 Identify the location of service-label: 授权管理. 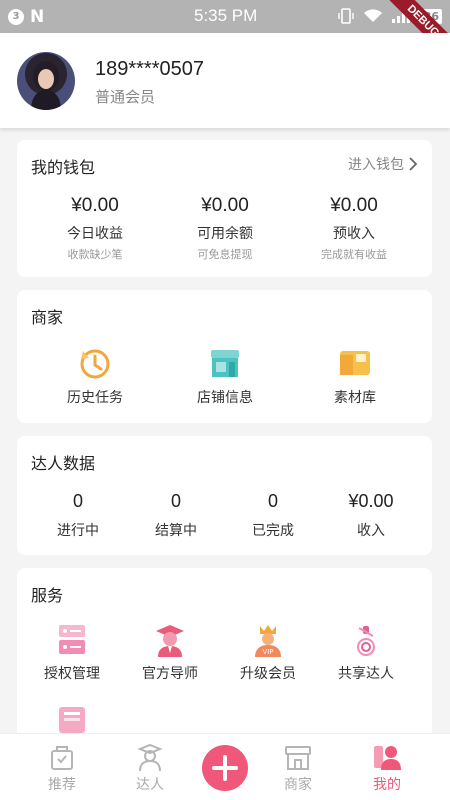
(72, 674).